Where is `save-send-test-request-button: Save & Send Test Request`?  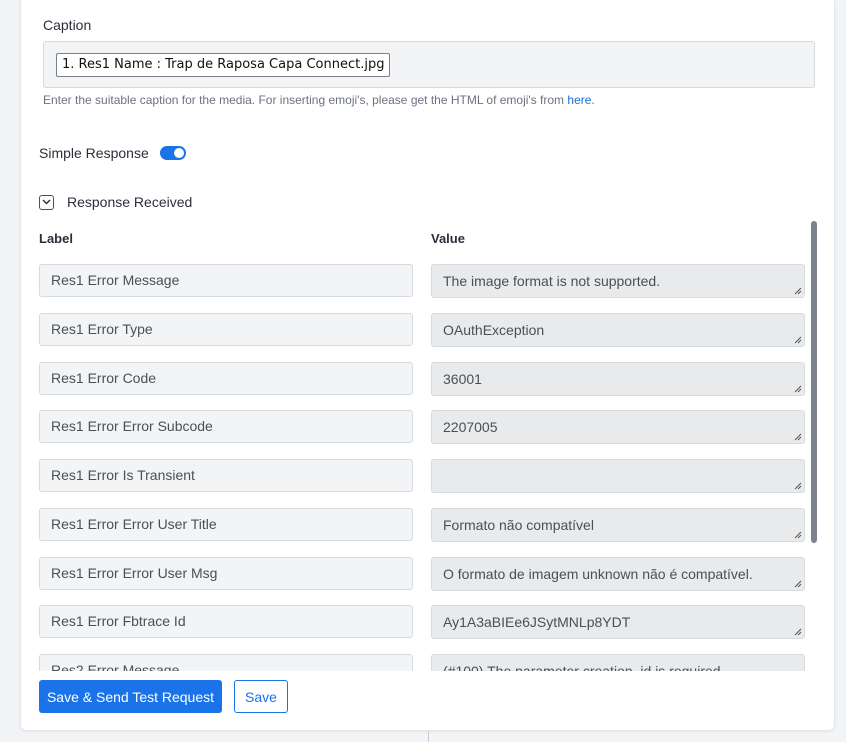 save-send-test-request-button: Save & Send Test Request is located at coordinates (130, 696).